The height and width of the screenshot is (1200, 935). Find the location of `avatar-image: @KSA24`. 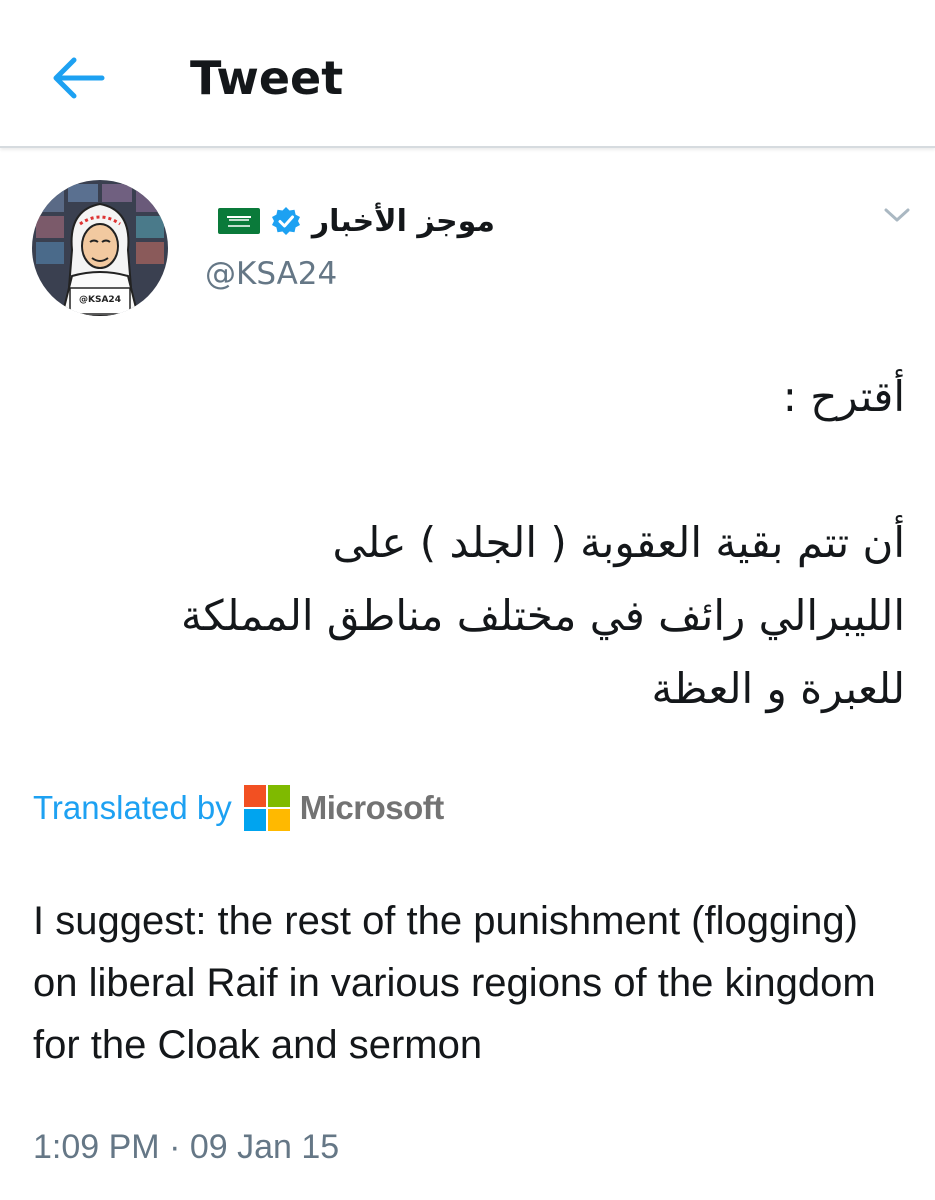

avatar-image: @KSA24 is located at coordinates (100, 248).